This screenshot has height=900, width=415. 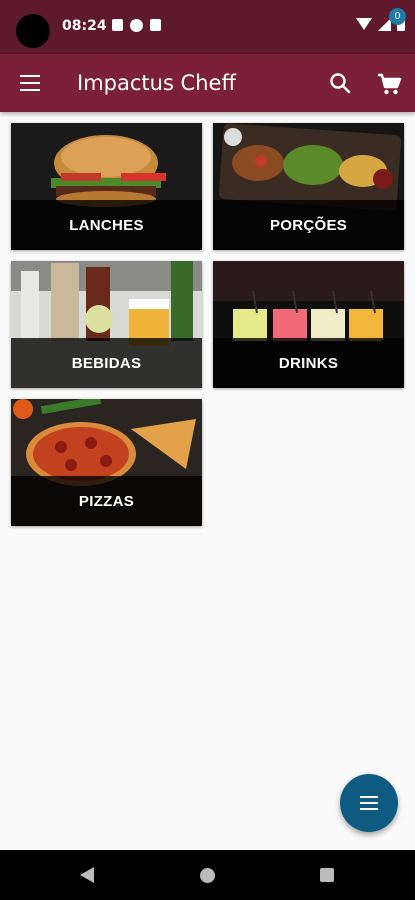 I want to click on notification-f-icon, so click(x=136, y=25).